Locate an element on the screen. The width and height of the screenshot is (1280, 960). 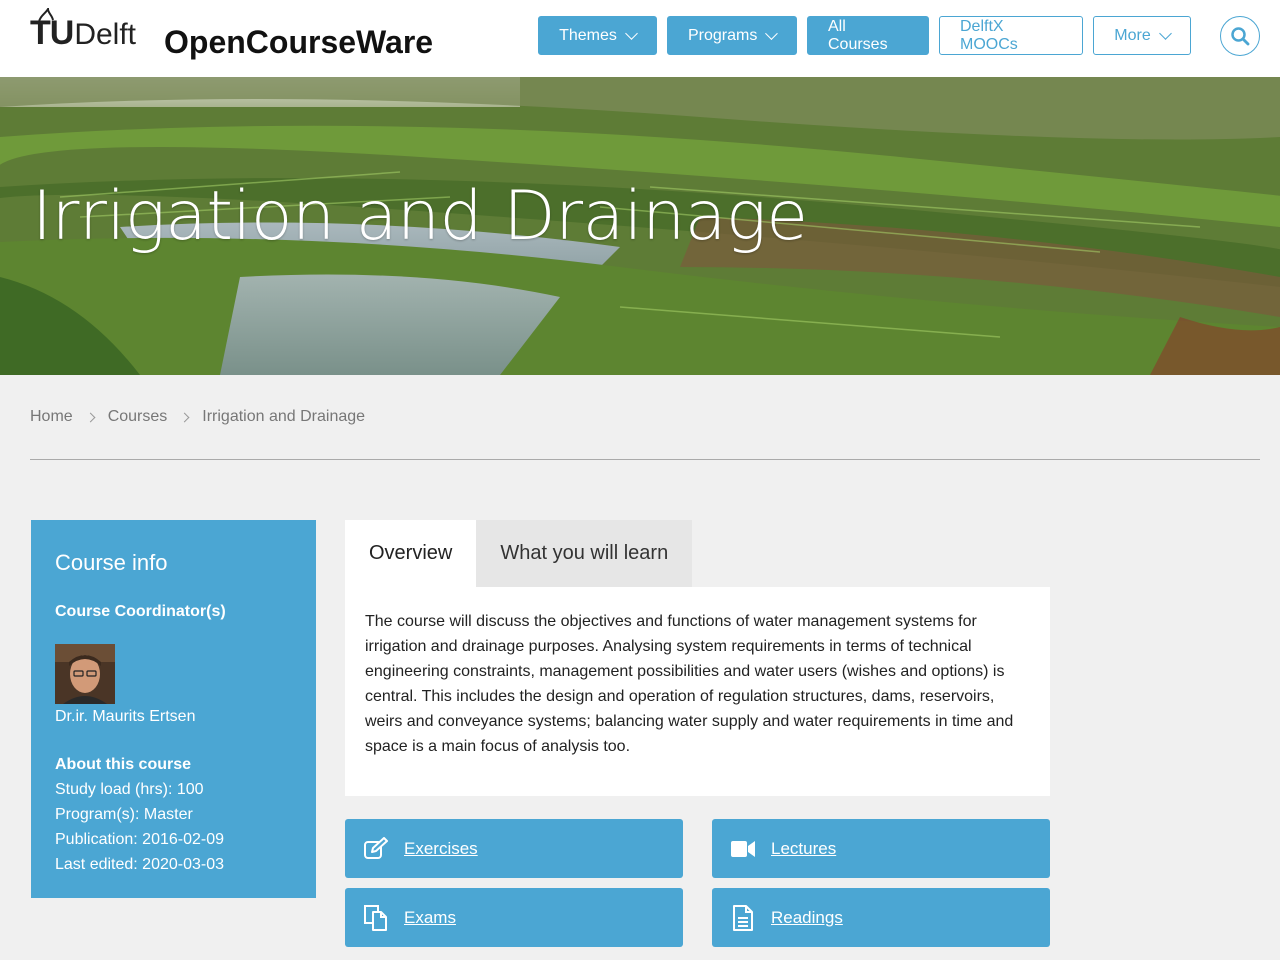
breadcrumb: Home Courses Irrigation and Drainage is located at coordinates (197, 417).